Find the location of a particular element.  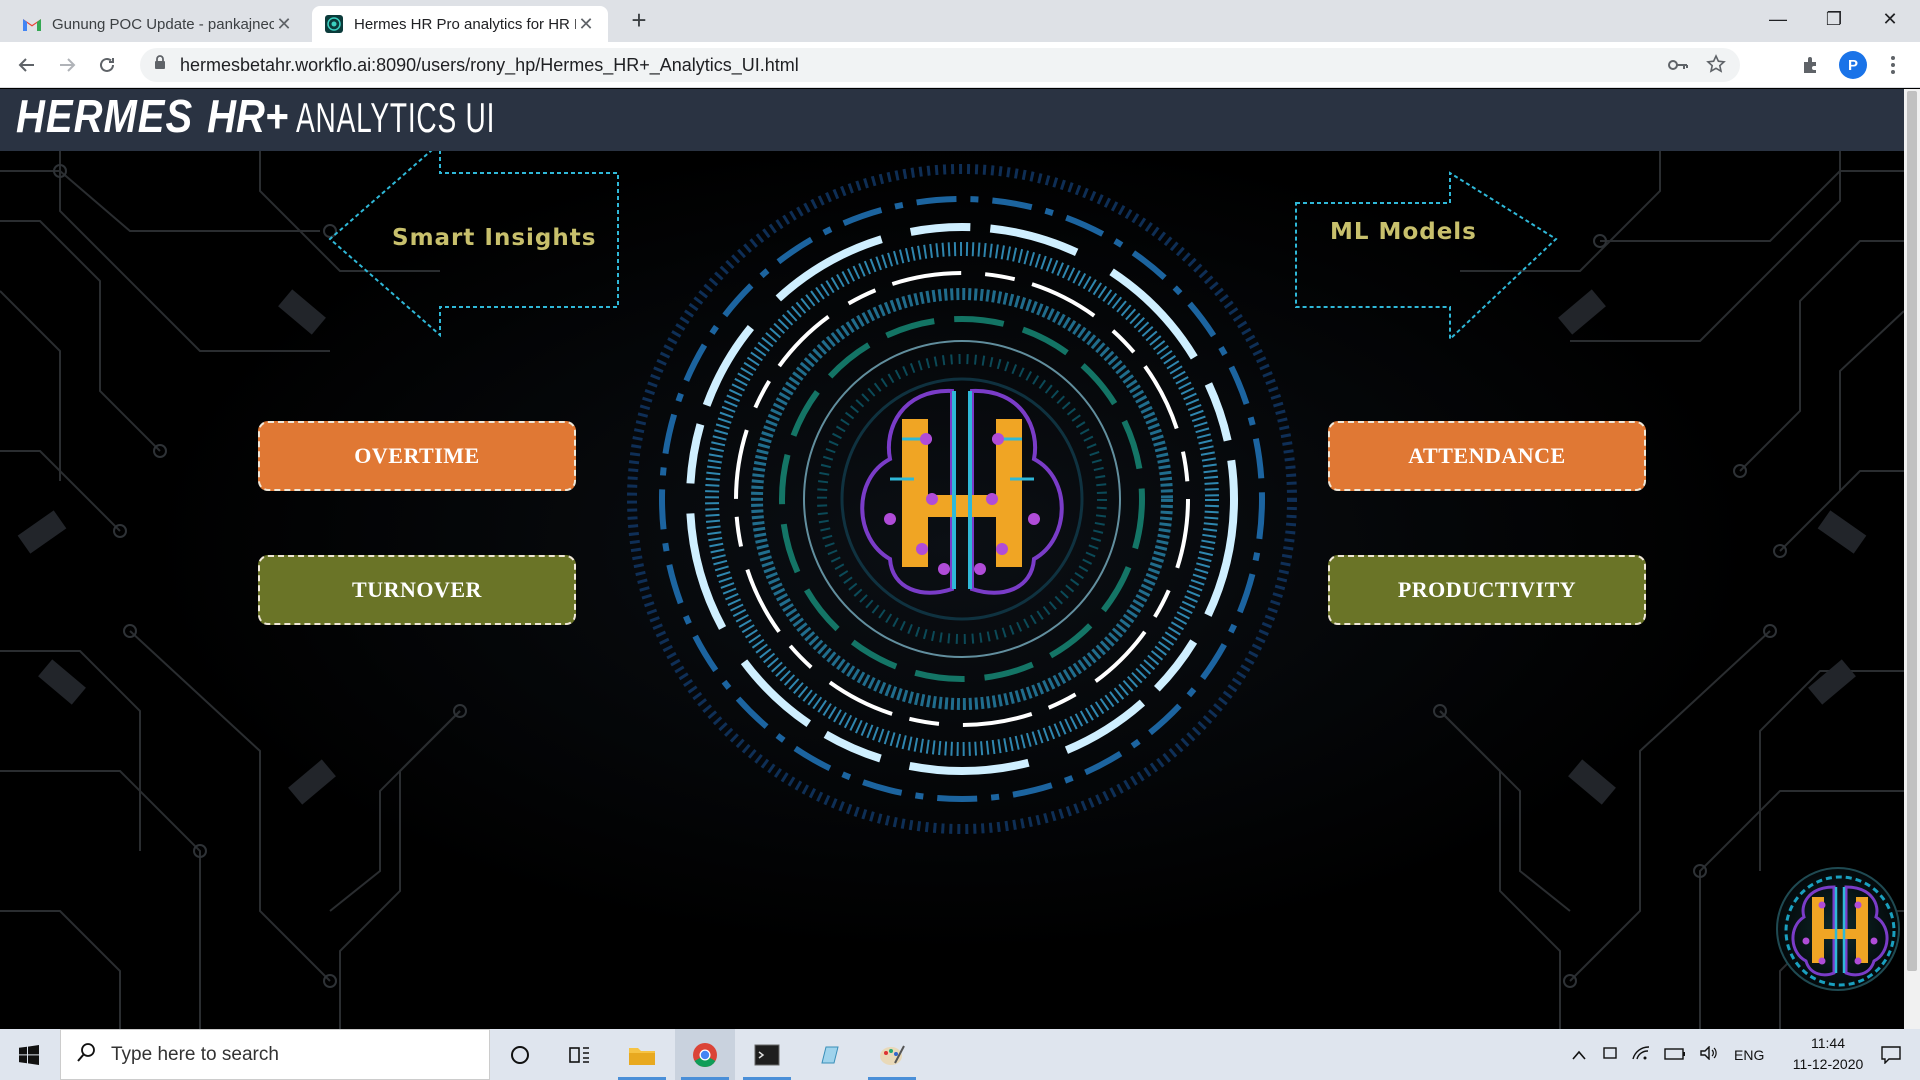

terminal-icon is located at coordinates (767, 1054).